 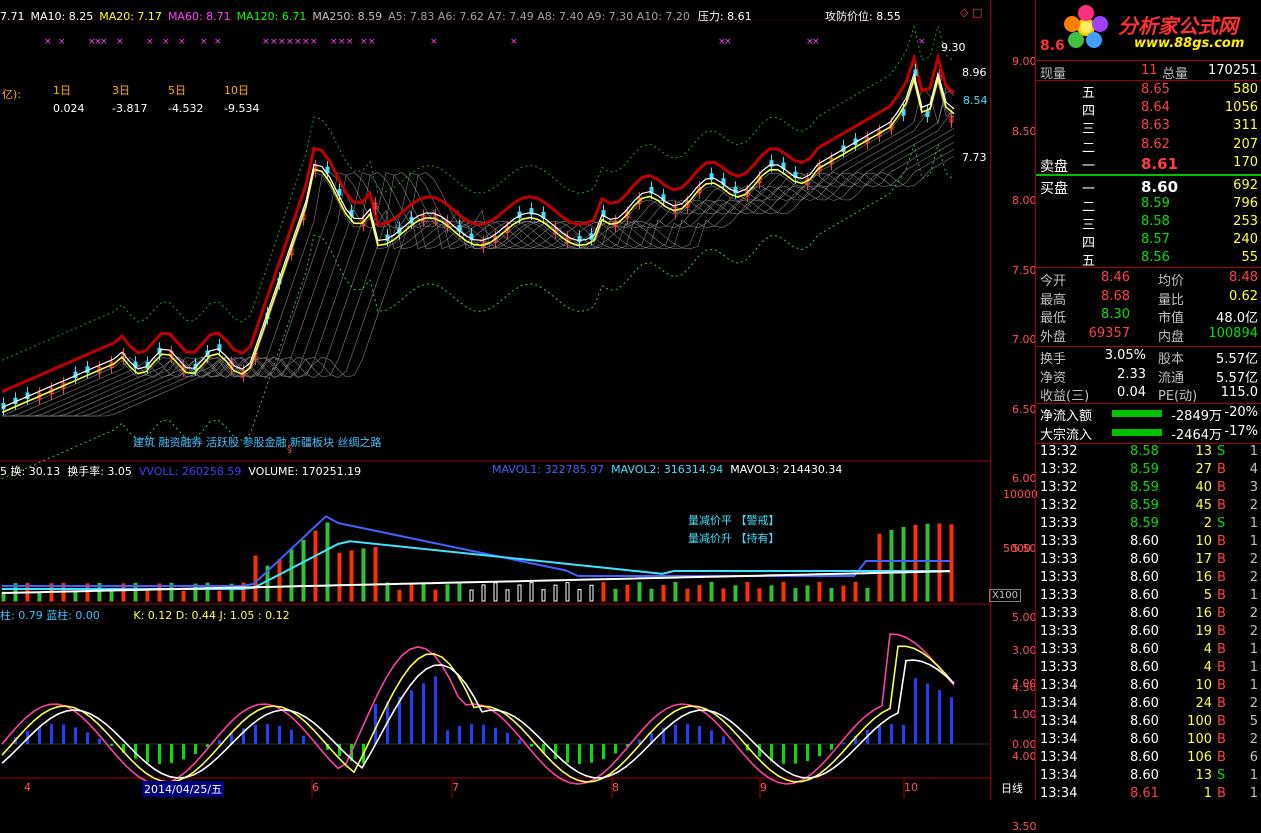 I want to click on flow-row: 大宗流入 -2464万 -17%, so click(x=1148, y=433).